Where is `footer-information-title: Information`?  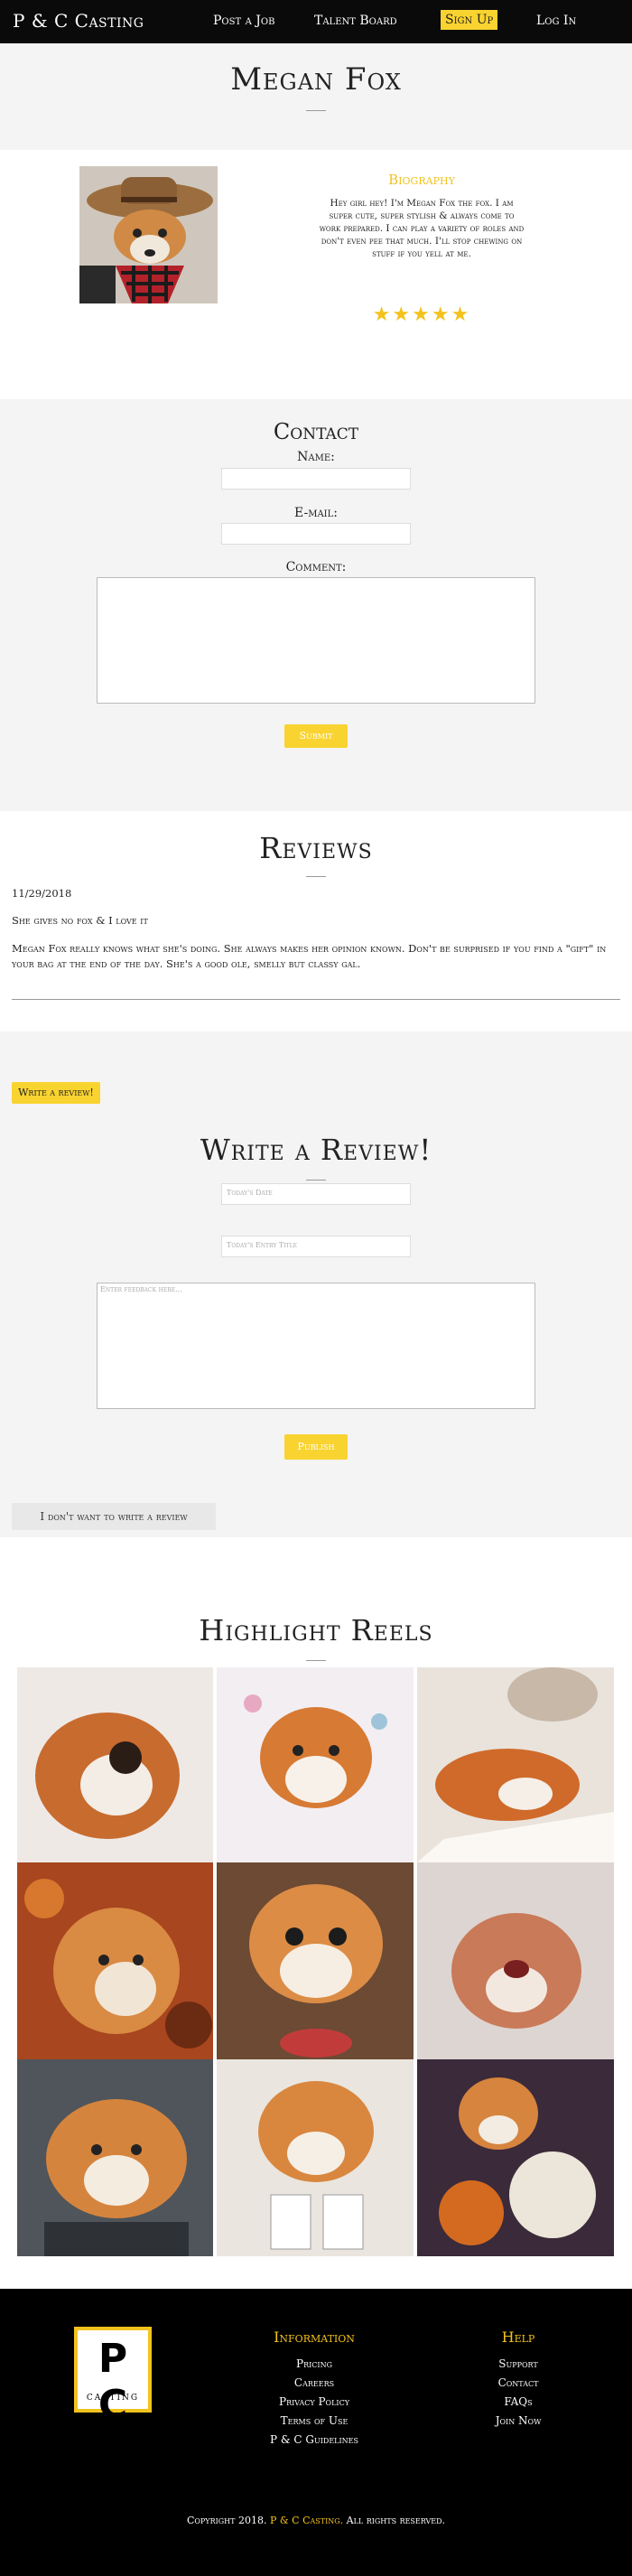 footer-information-title: Information is located at coordinates (314, 2338).